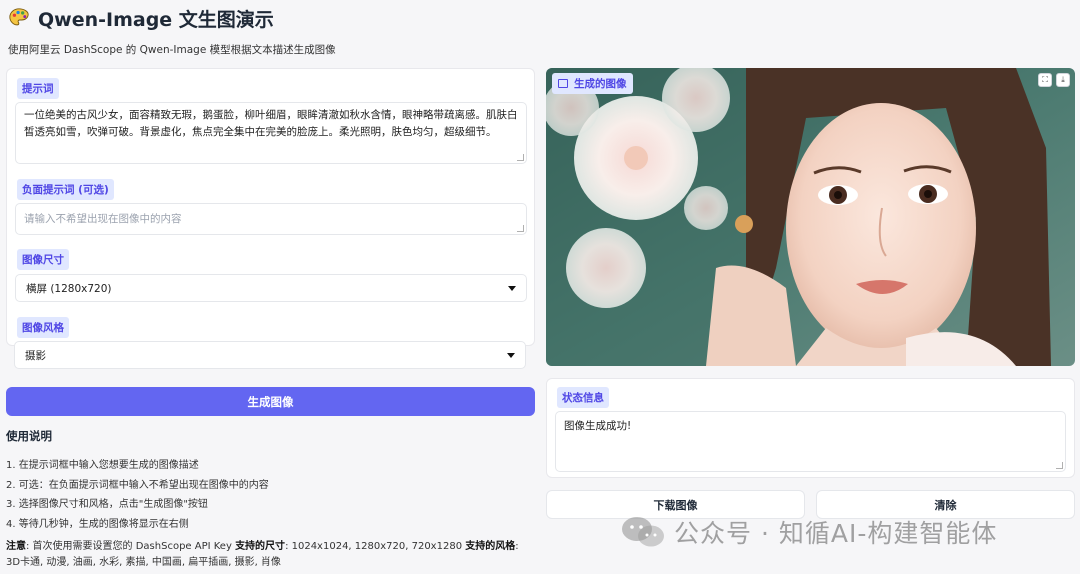  Describe the element at coordinates (1063, 80) in the screenshot. I see `download-icon: ⤓` at that location.